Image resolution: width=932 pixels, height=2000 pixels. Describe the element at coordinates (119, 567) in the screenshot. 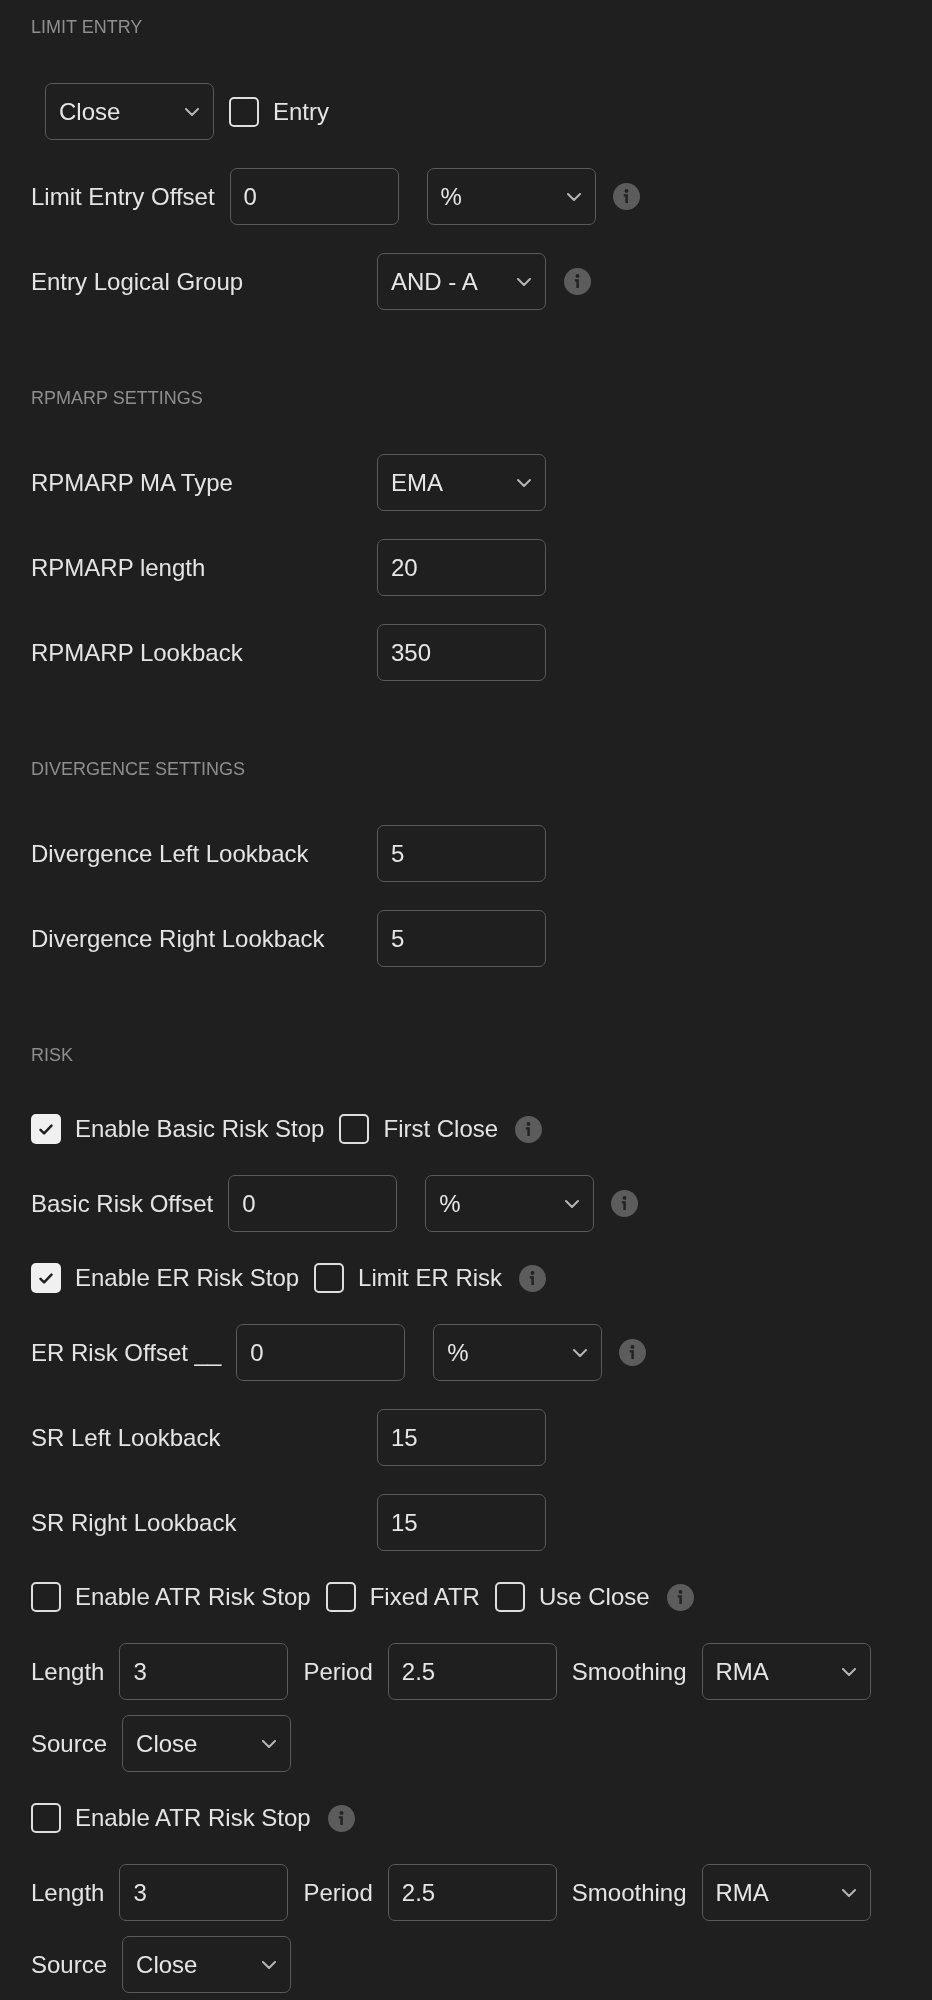

I see `field-label: RPMARP length` at that location.